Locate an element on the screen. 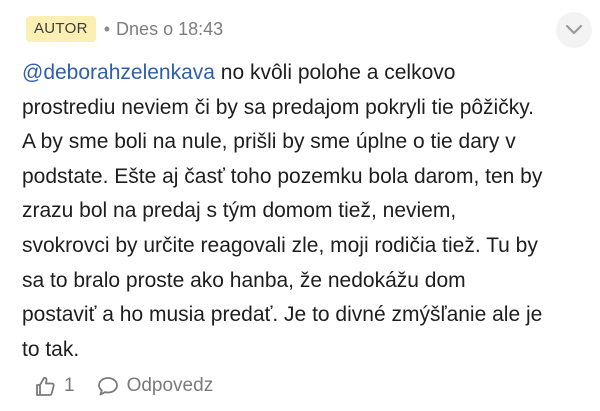  reply-button: Odpovedz is located at coordinates (155, 386).